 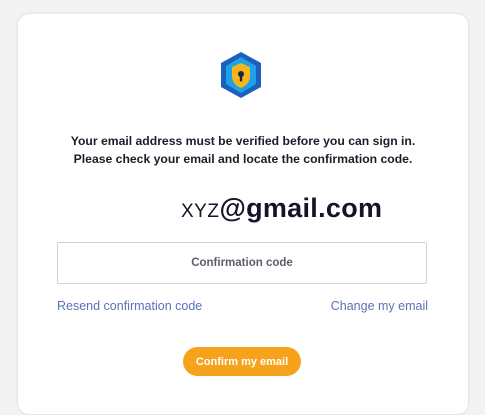 I want to click on email-address: XYZ@gmail.com, so click(x=281, y=208).